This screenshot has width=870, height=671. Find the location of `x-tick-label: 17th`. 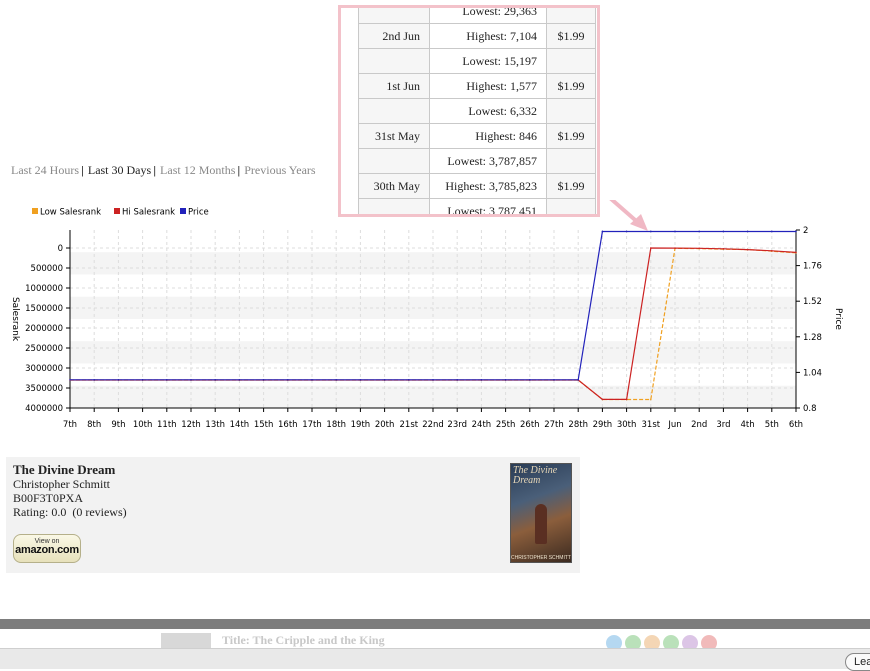

x-tick-label: 17th is located at coordinates (312, 425).